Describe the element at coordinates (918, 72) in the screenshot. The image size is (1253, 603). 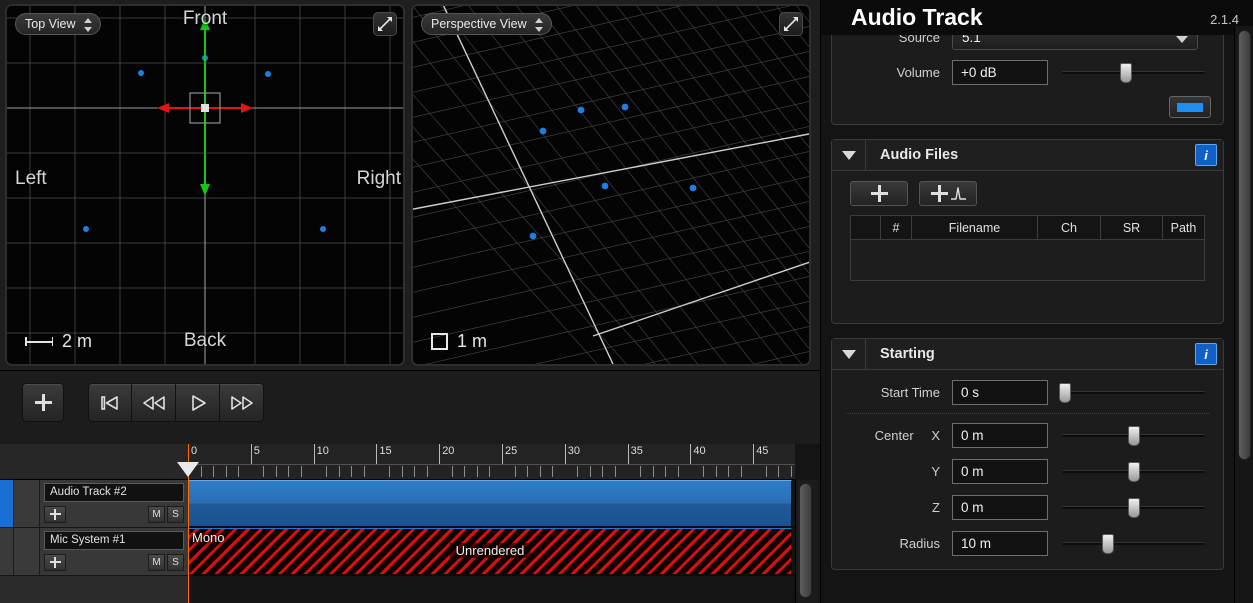
I see `volume-label: Volume` at that location.